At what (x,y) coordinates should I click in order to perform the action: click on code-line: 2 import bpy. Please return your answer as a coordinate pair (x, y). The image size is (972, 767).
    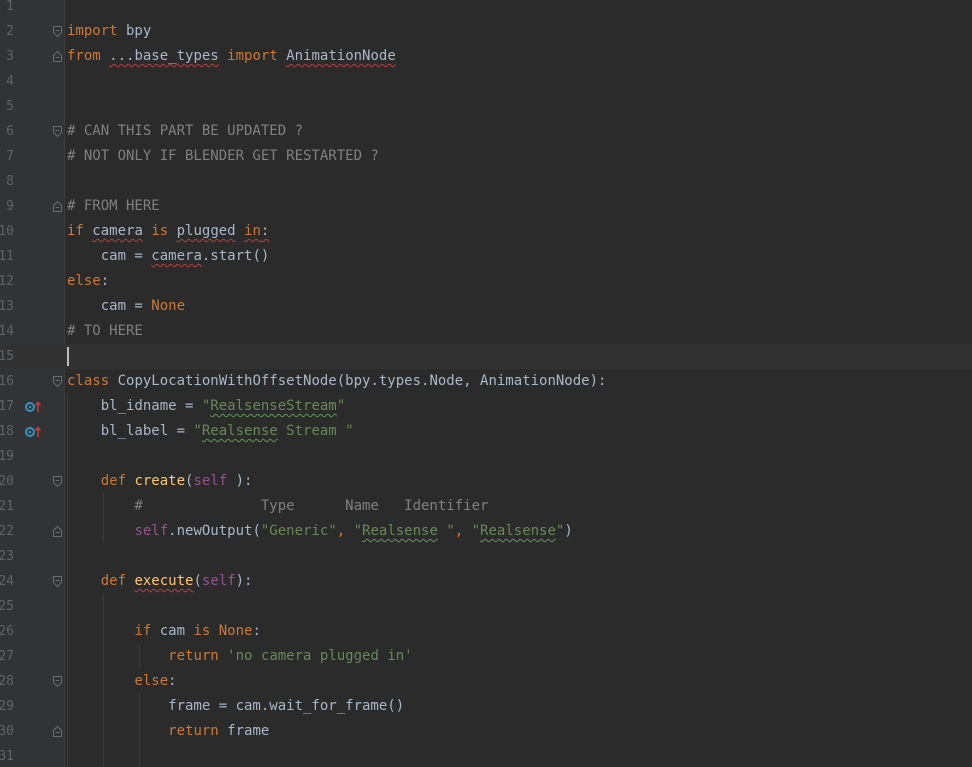
    Looking at the image, I should click on (486, 31).